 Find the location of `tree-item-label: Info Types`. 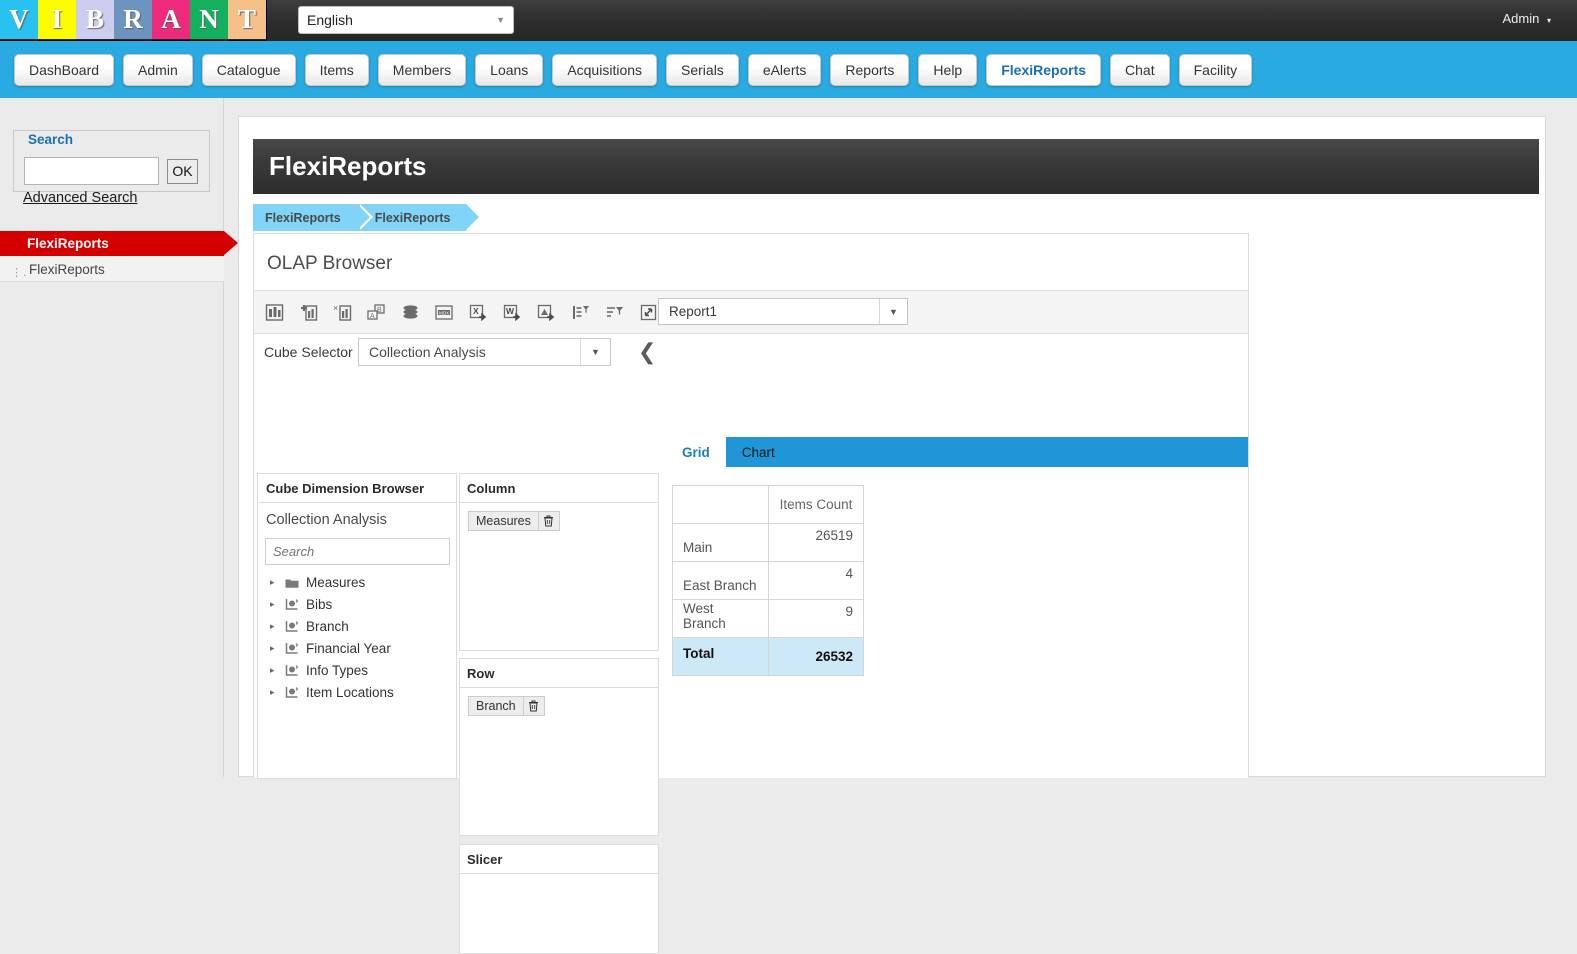

tree-item-label: Info Types is located at coordinates (337, 670).